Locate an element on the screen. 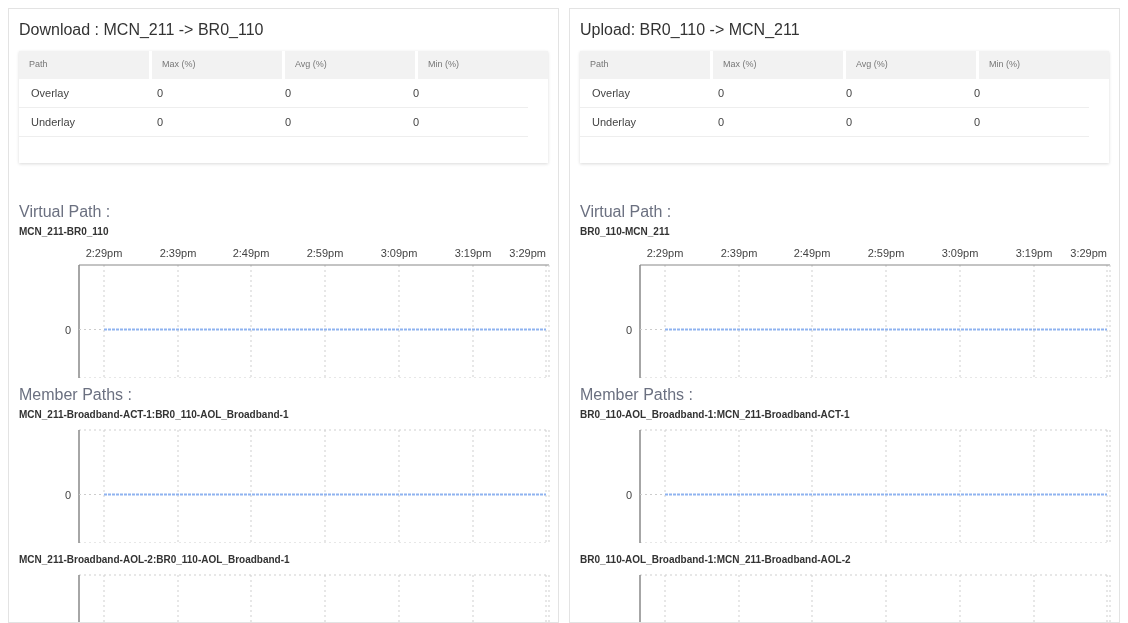 The width and height of the screenshot is (1128, 623). chart-title: BR0_110-AOL_Broadband-1:MCN_211-Broadband-AOL-2 is located at coordinates (716, 560).